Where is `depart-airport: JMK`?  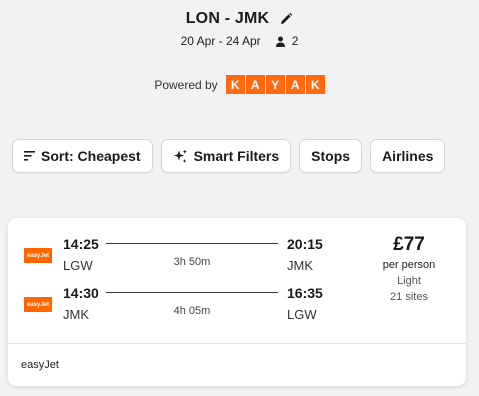
depart-airport: JMK is located at coordinates (76, 314).